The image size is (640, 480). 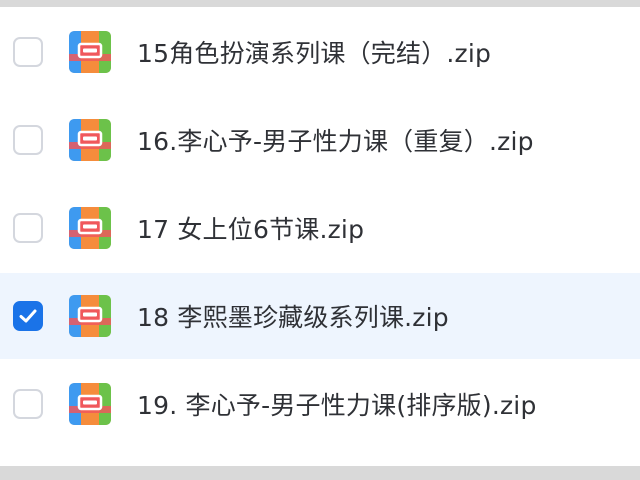 I want to click on file-name: 17 女上位6节课.zip, so click(x=250, y=228).